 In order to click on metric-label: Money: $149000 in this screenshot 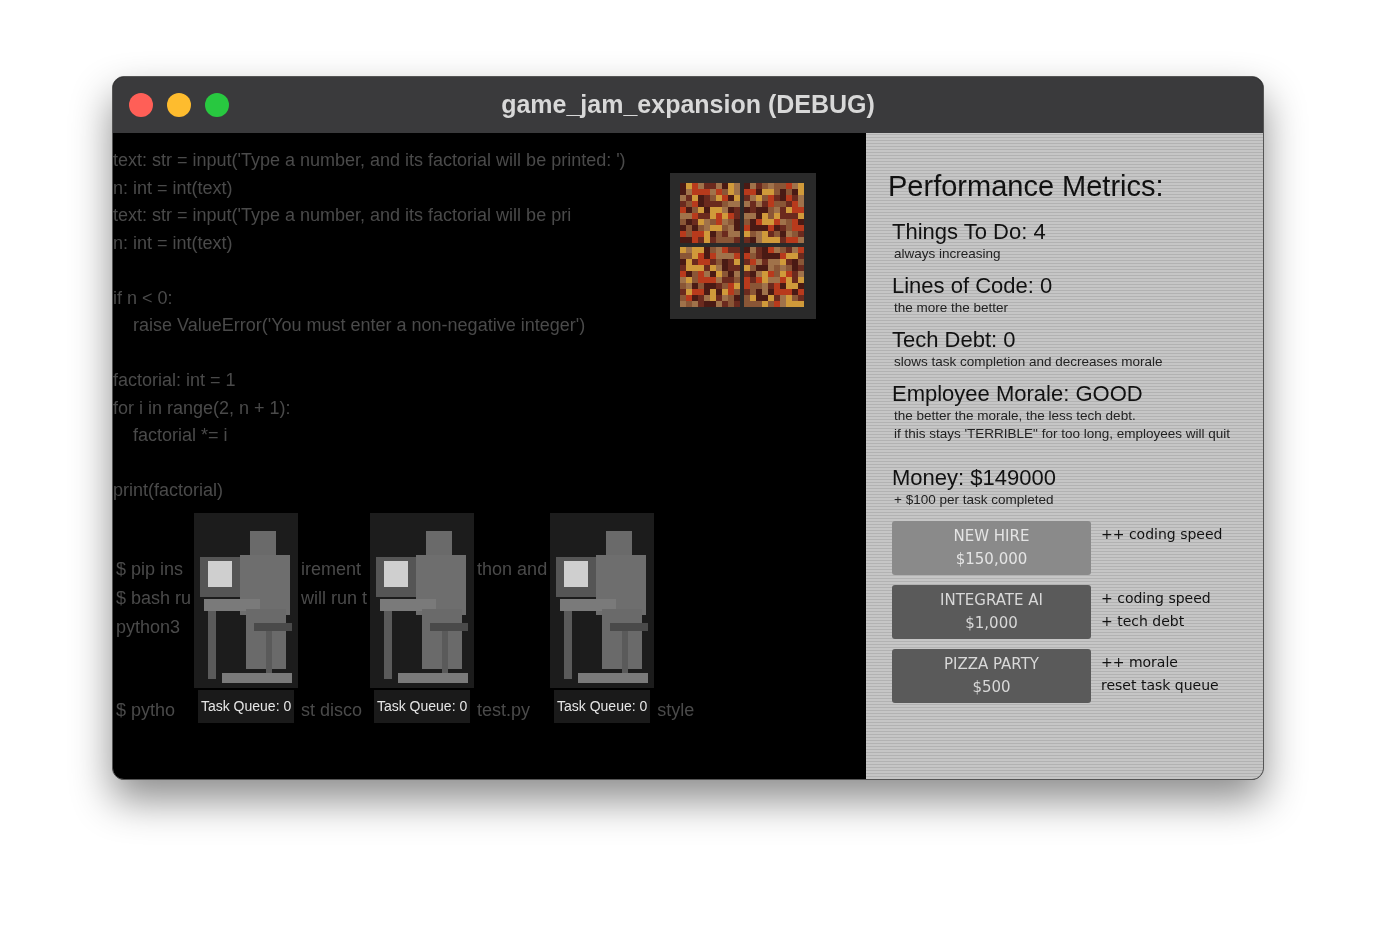, I will do `click(974, 477)`.